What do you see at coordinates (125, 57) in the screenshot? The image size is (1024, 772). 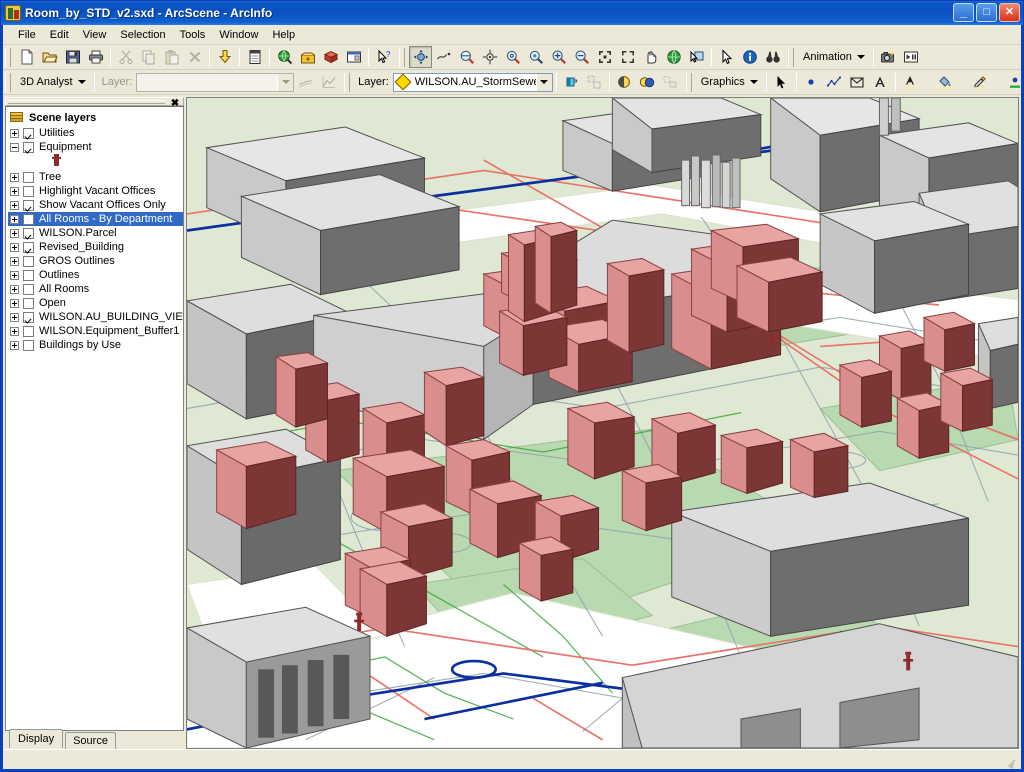 I see `cut-button` at bounding box center [125, 57].